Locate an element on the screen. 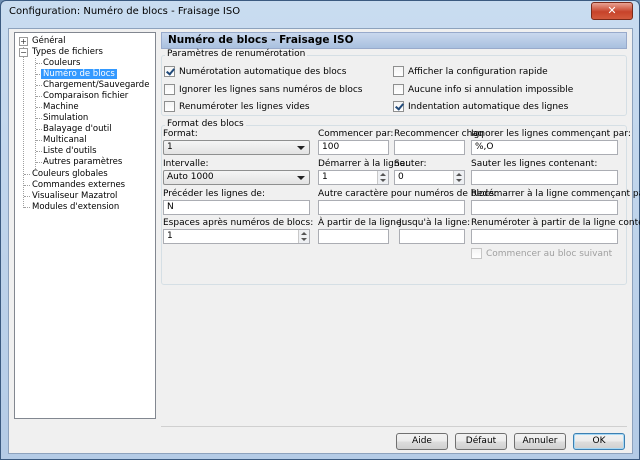 The width and height of the screenshot is (640, 460). prefix-input: N is located at coordinates (236, 207).